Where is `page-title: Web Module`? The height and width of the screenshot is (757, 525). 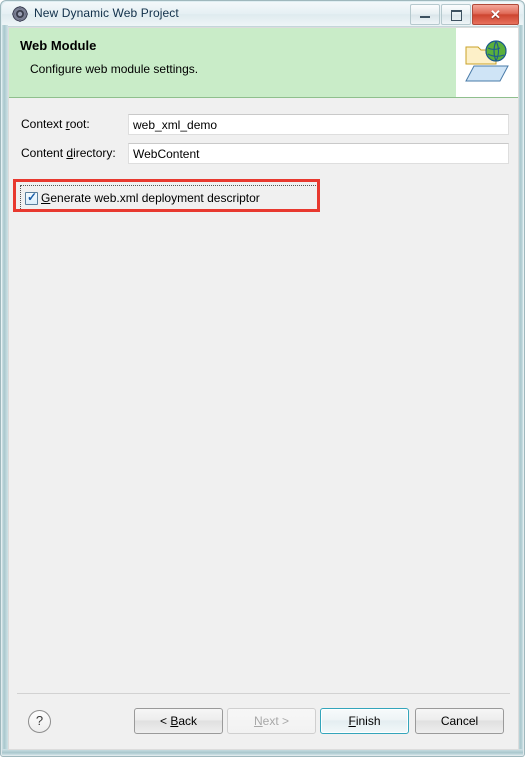
page-title: Web Module is located at coordinates (58, 45).